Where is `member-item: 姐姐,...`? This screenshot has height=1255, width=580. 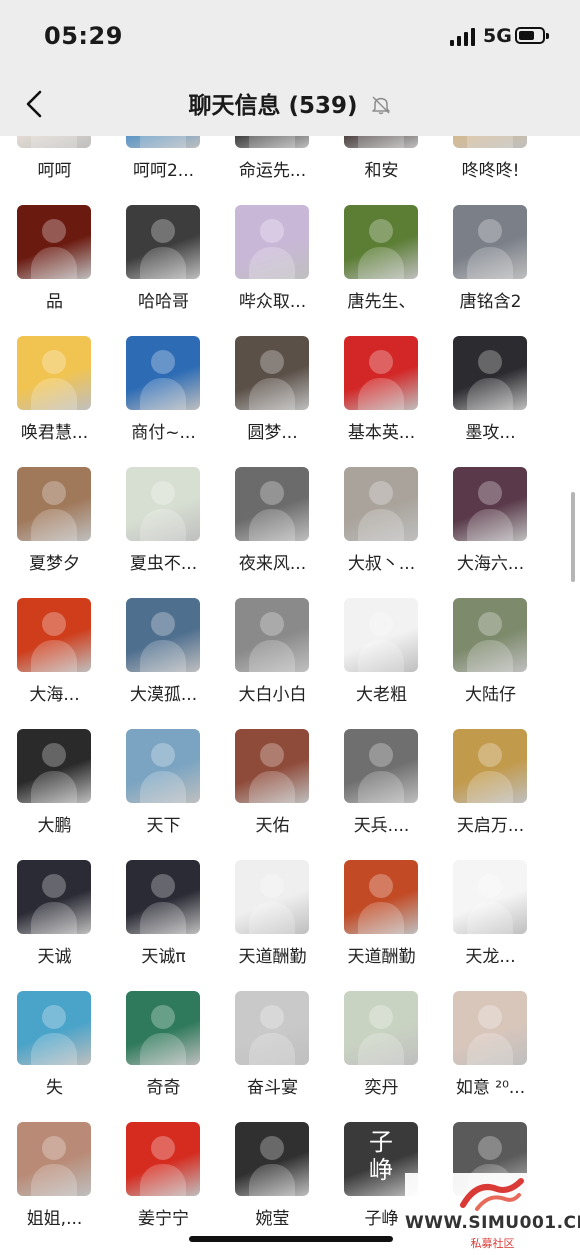
member-item: 姐姐,... is located at coordinates (54, 1184).